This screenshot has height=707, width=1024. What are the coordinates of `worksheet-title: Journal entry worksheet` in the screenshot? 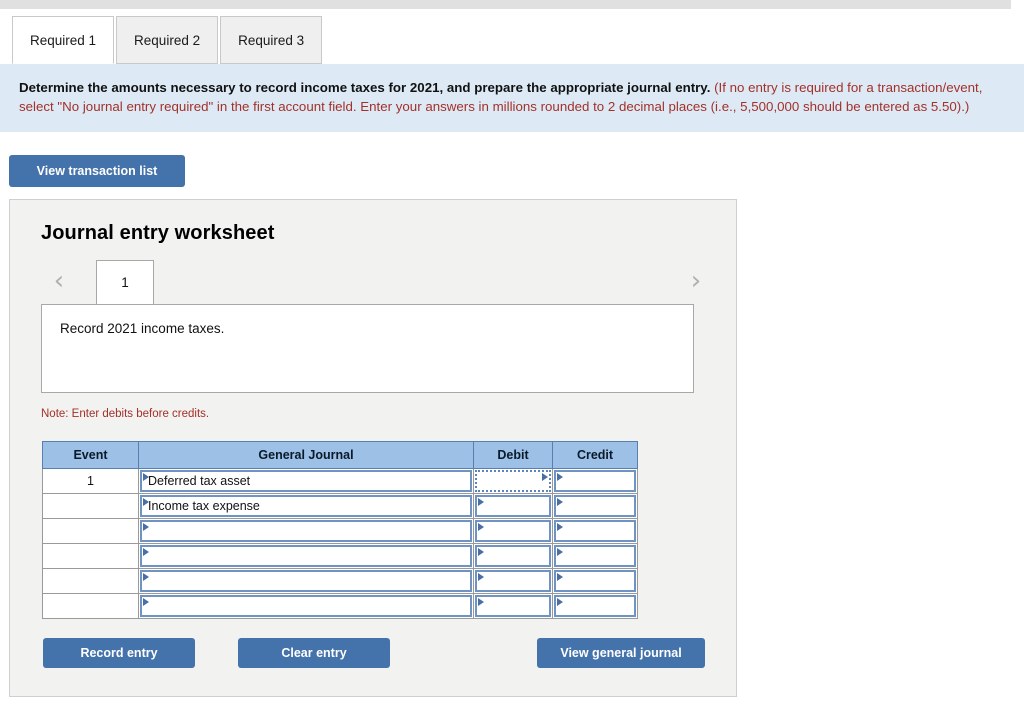 It's located at (158, 233).